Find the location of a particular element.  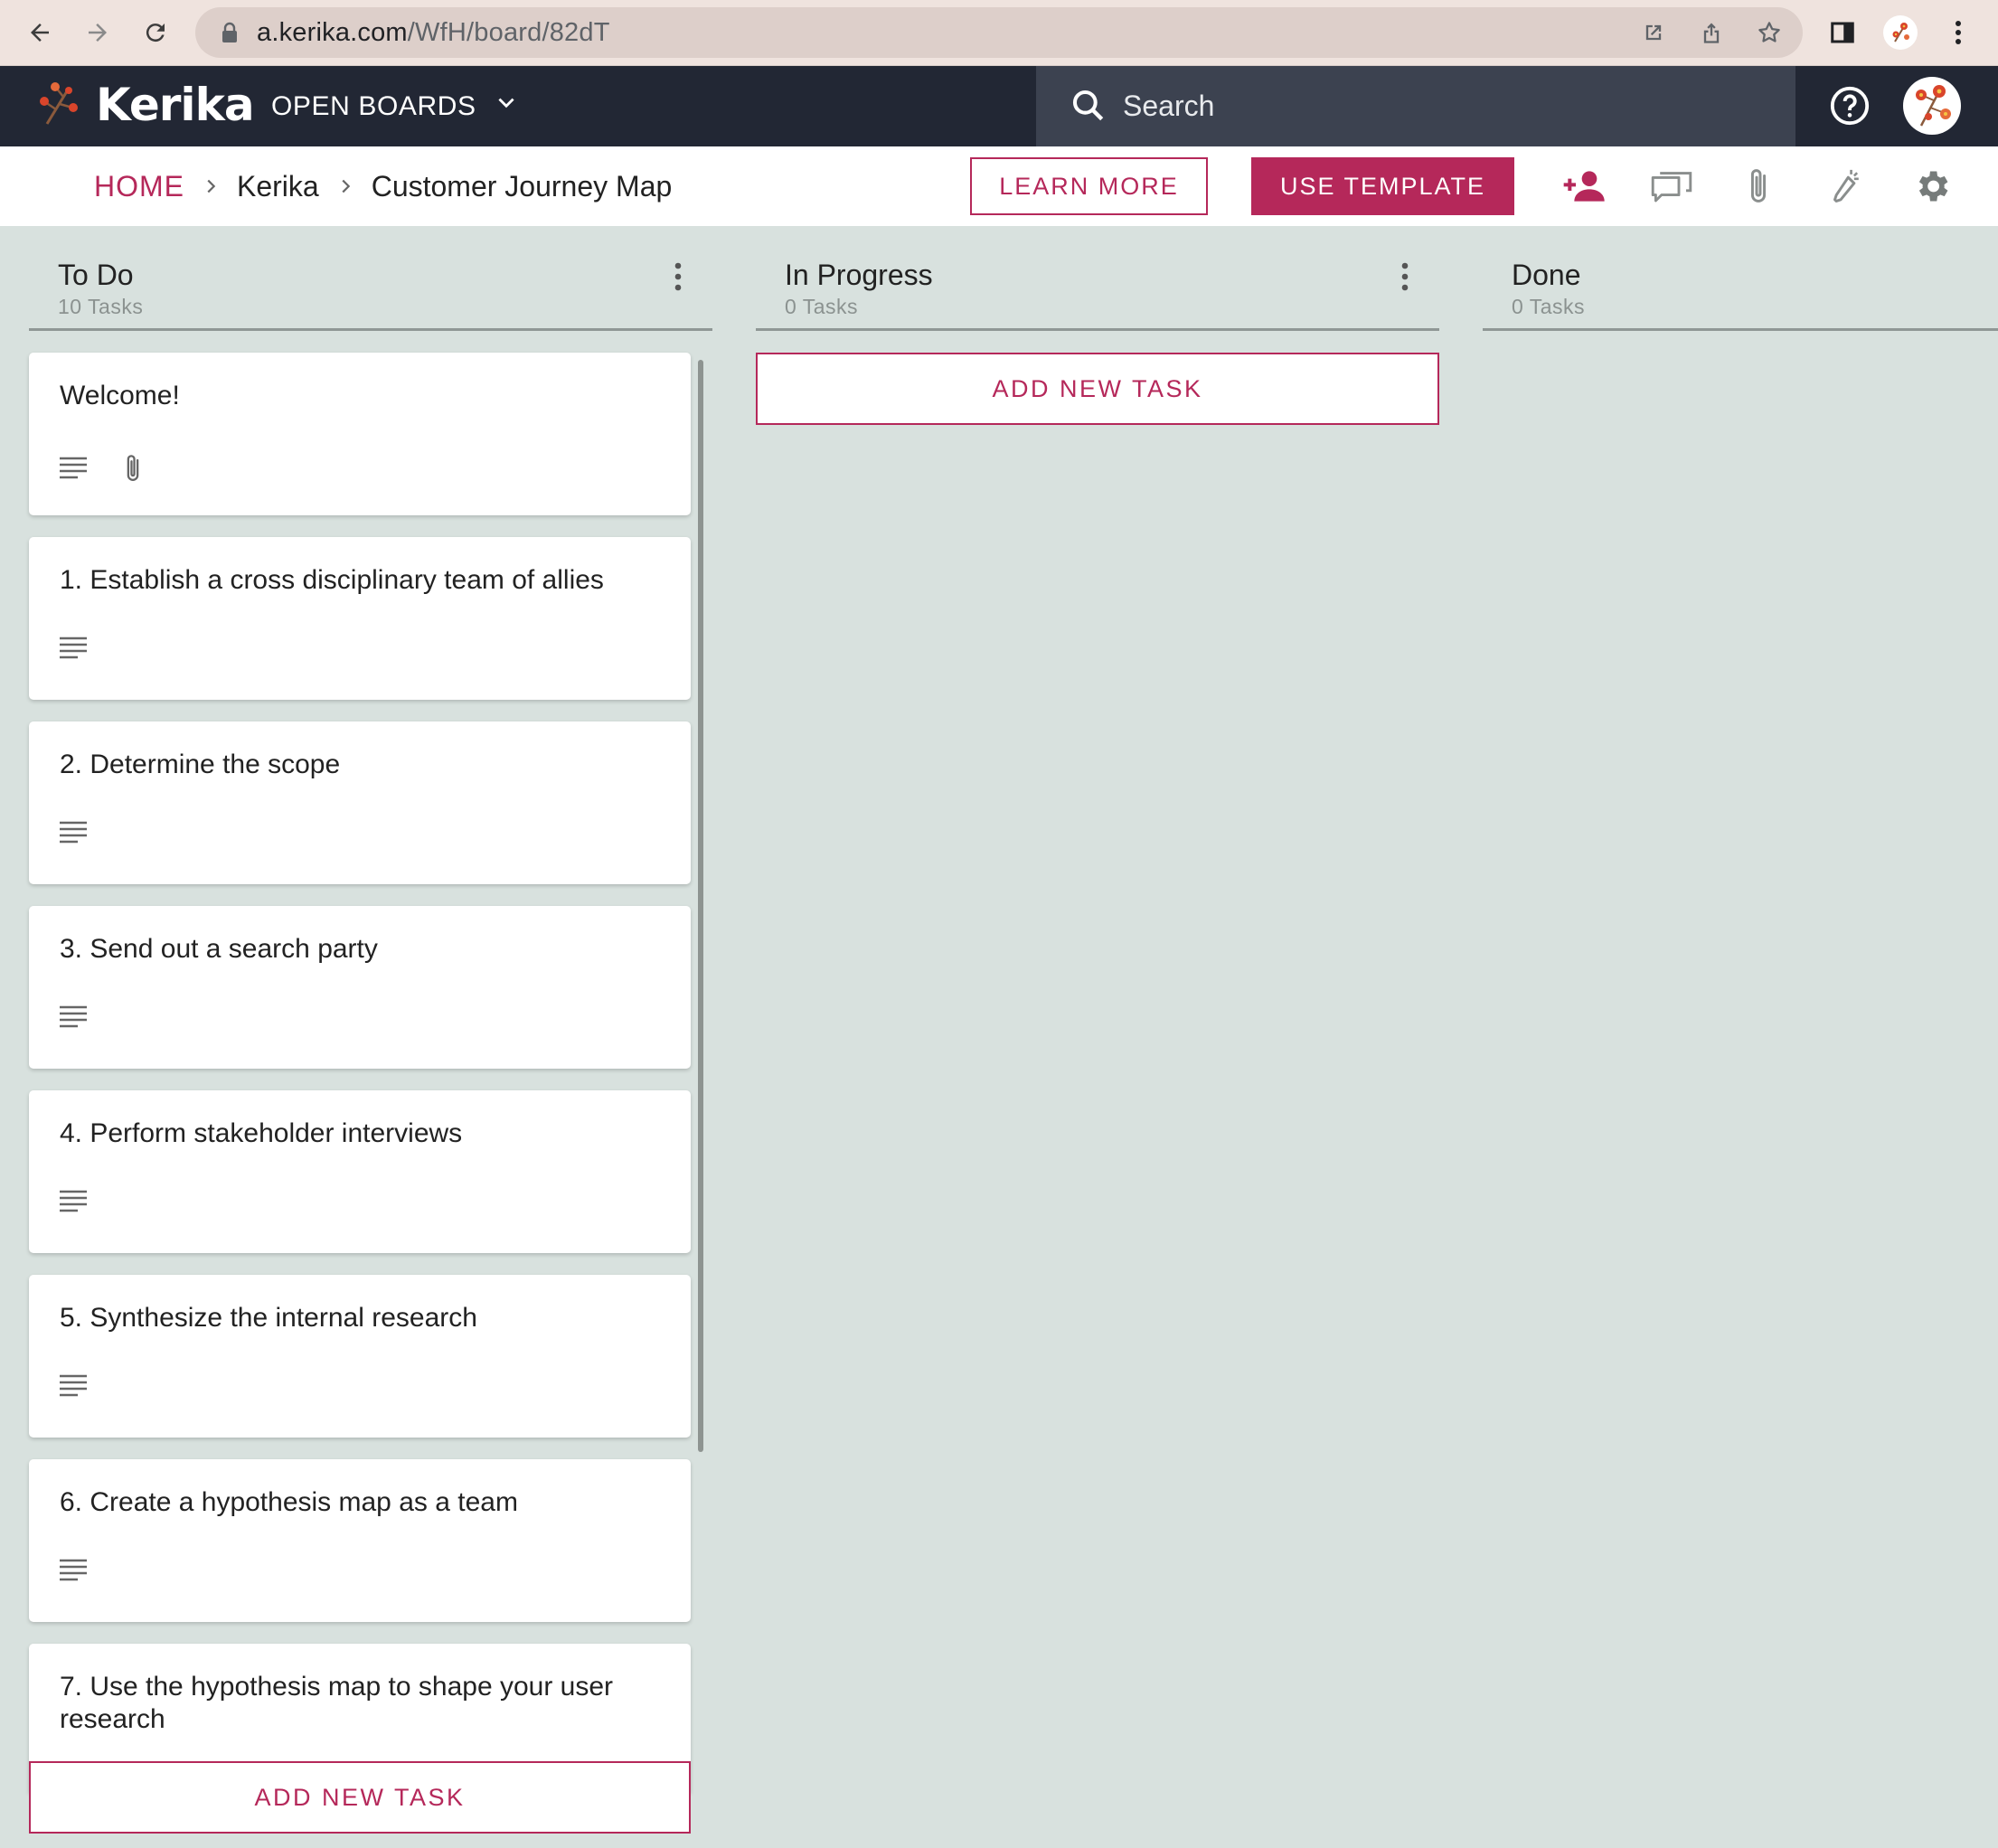

browser-menu-icon is located at coordinates (1958, 32).